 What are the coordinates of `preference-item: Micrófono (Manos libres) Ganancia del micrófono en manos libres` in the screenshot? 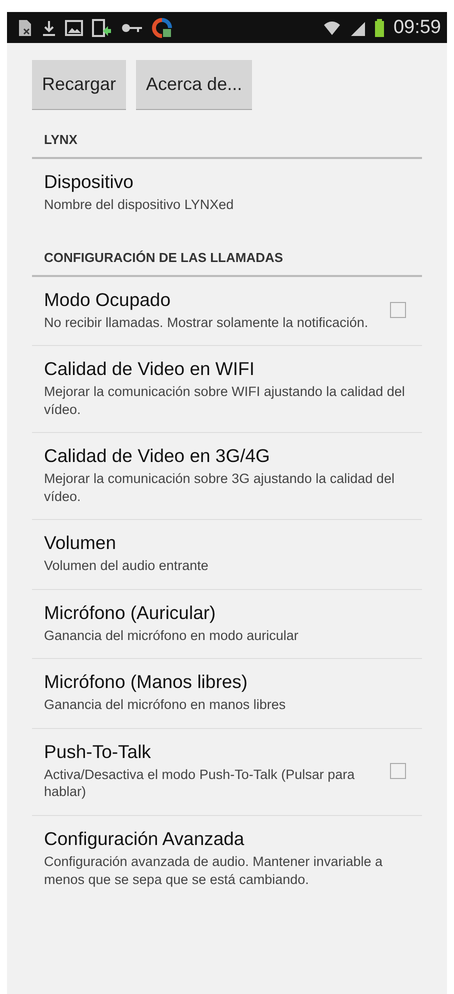 It's located at (227, 694).